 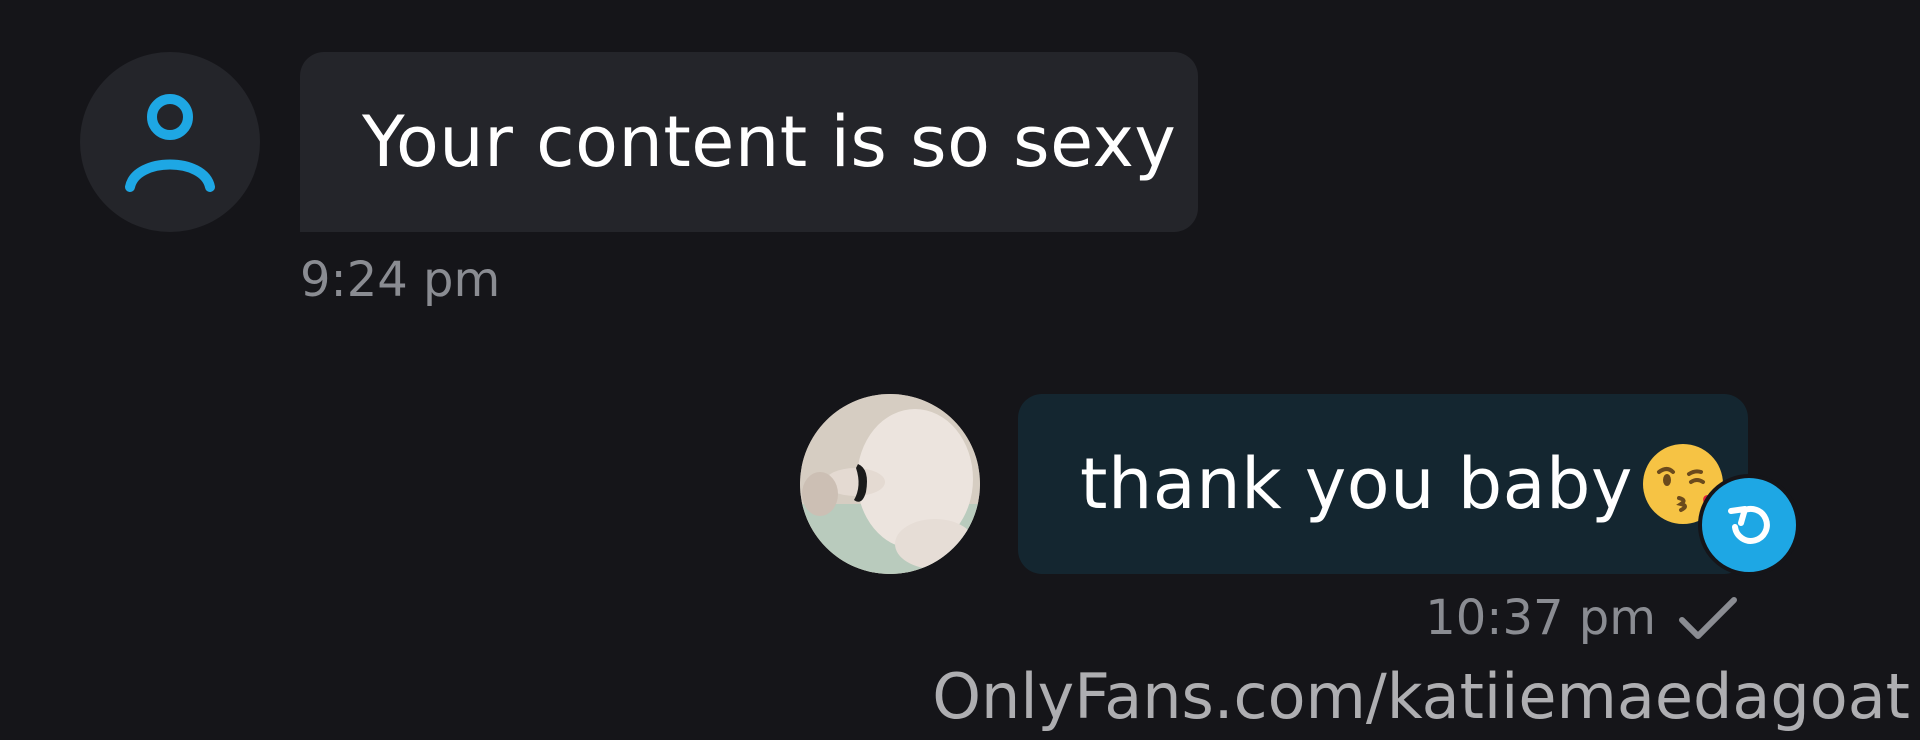 I want to click on creator-avatar, so click(x=890, y=484).